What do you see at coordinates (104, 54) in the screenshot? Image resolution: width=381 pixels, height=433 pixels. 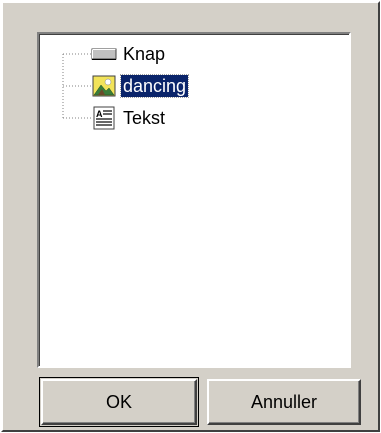 I see `button-icon` at bounding box center [104, 54].